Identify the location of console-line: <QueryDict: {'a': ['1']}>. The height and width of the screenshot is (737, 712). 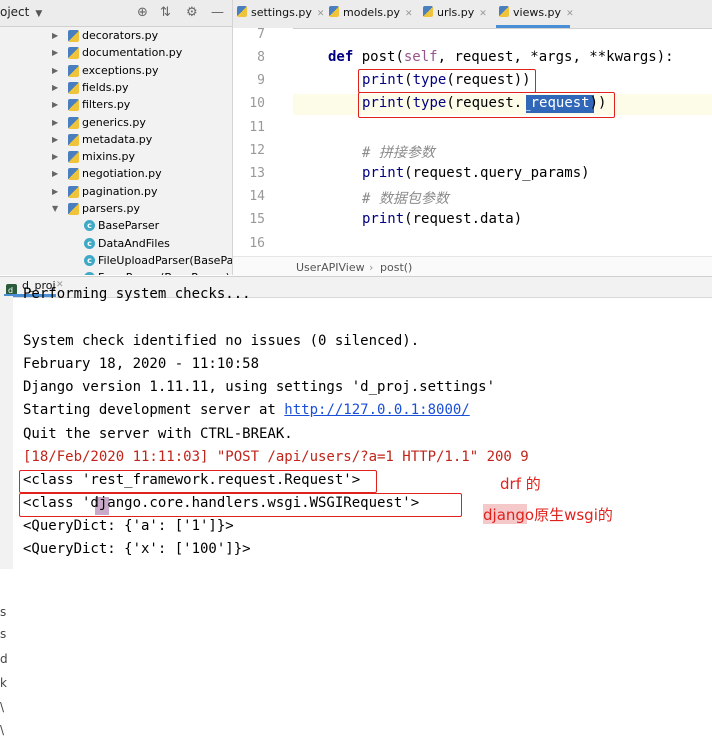
(128, 526).